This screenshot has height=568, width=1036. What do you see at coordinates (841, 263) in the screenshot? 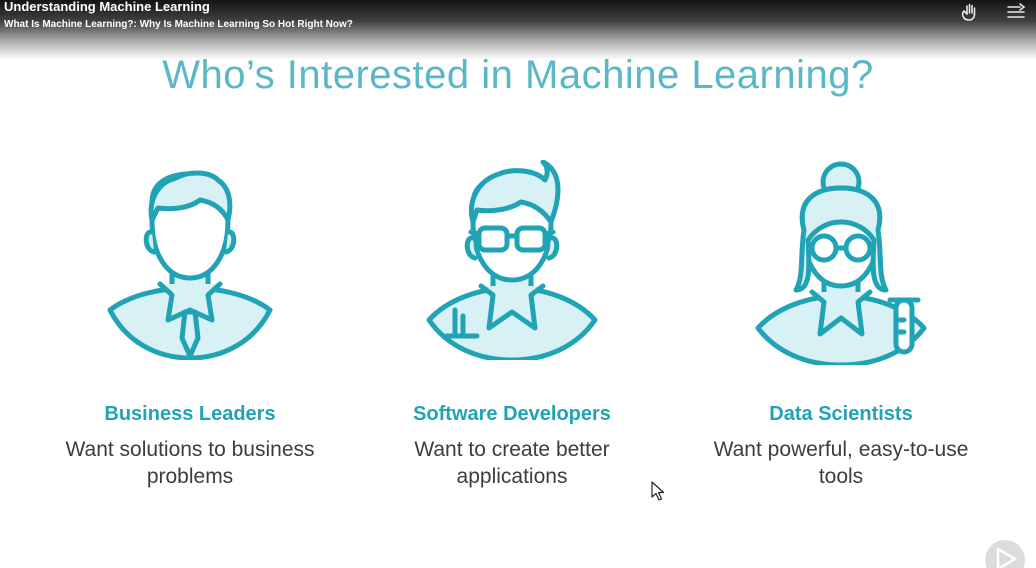
I see `data-scientist-icon` at bounding box center [841, 263].